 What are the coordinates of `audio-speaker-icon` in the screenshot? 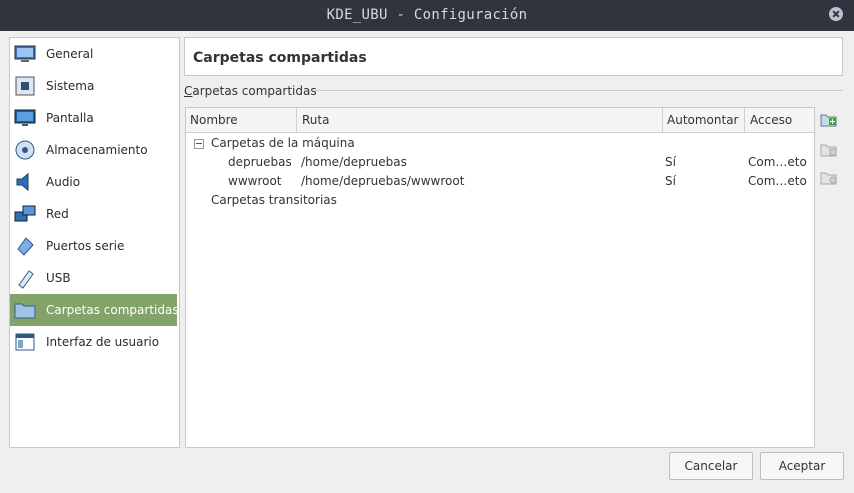 It's located at (22, 182).